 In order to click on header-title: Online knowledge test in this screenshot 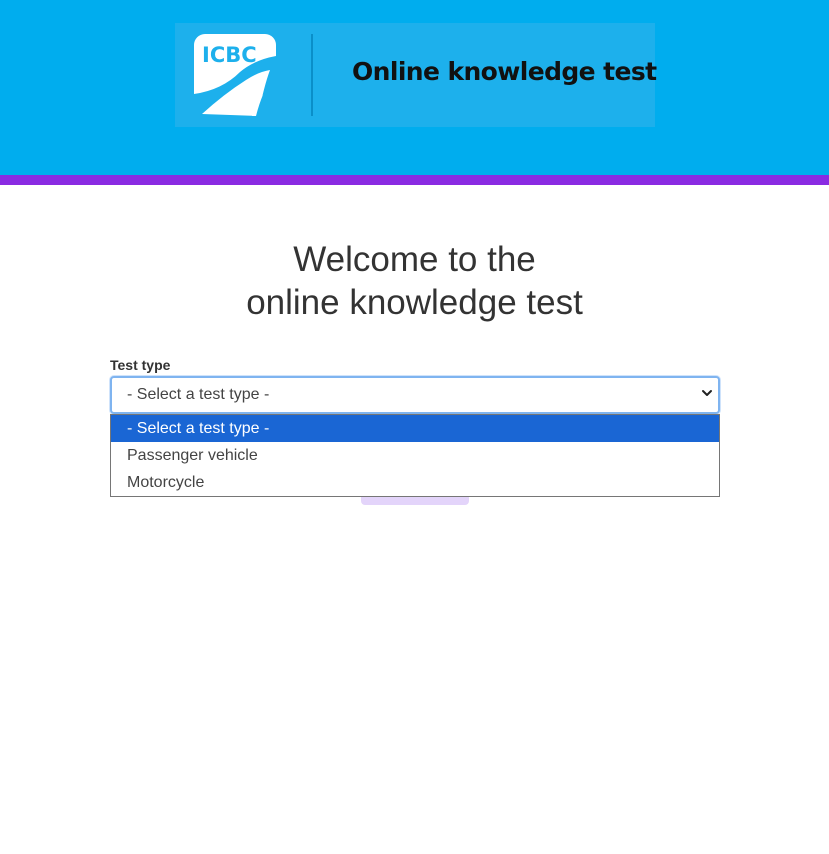, I will do `click(504, 71)`.